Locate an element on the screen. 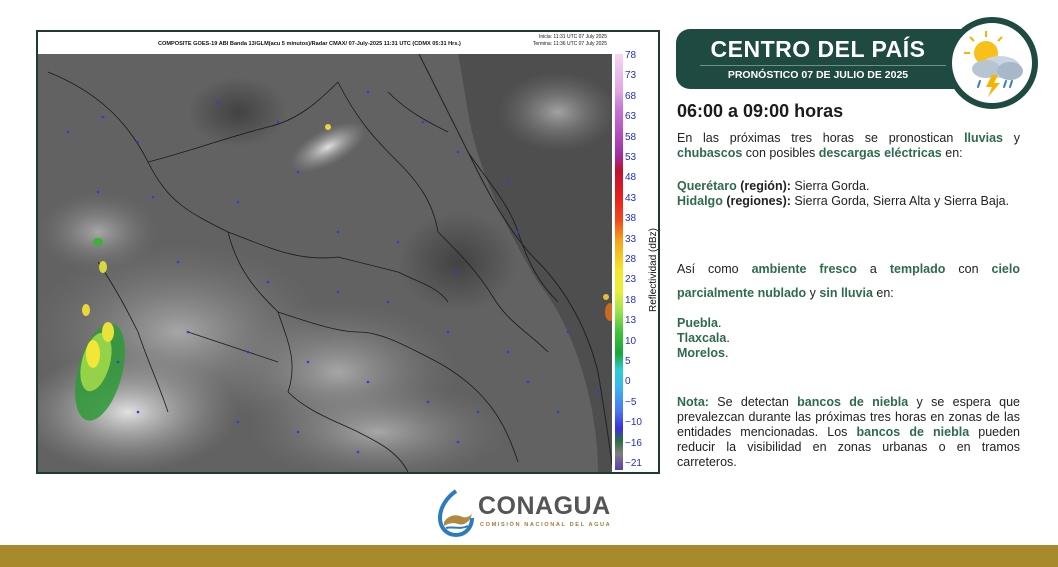  region-queretaro-places: Sierra Gorda. is located at coordinates (830, 186).